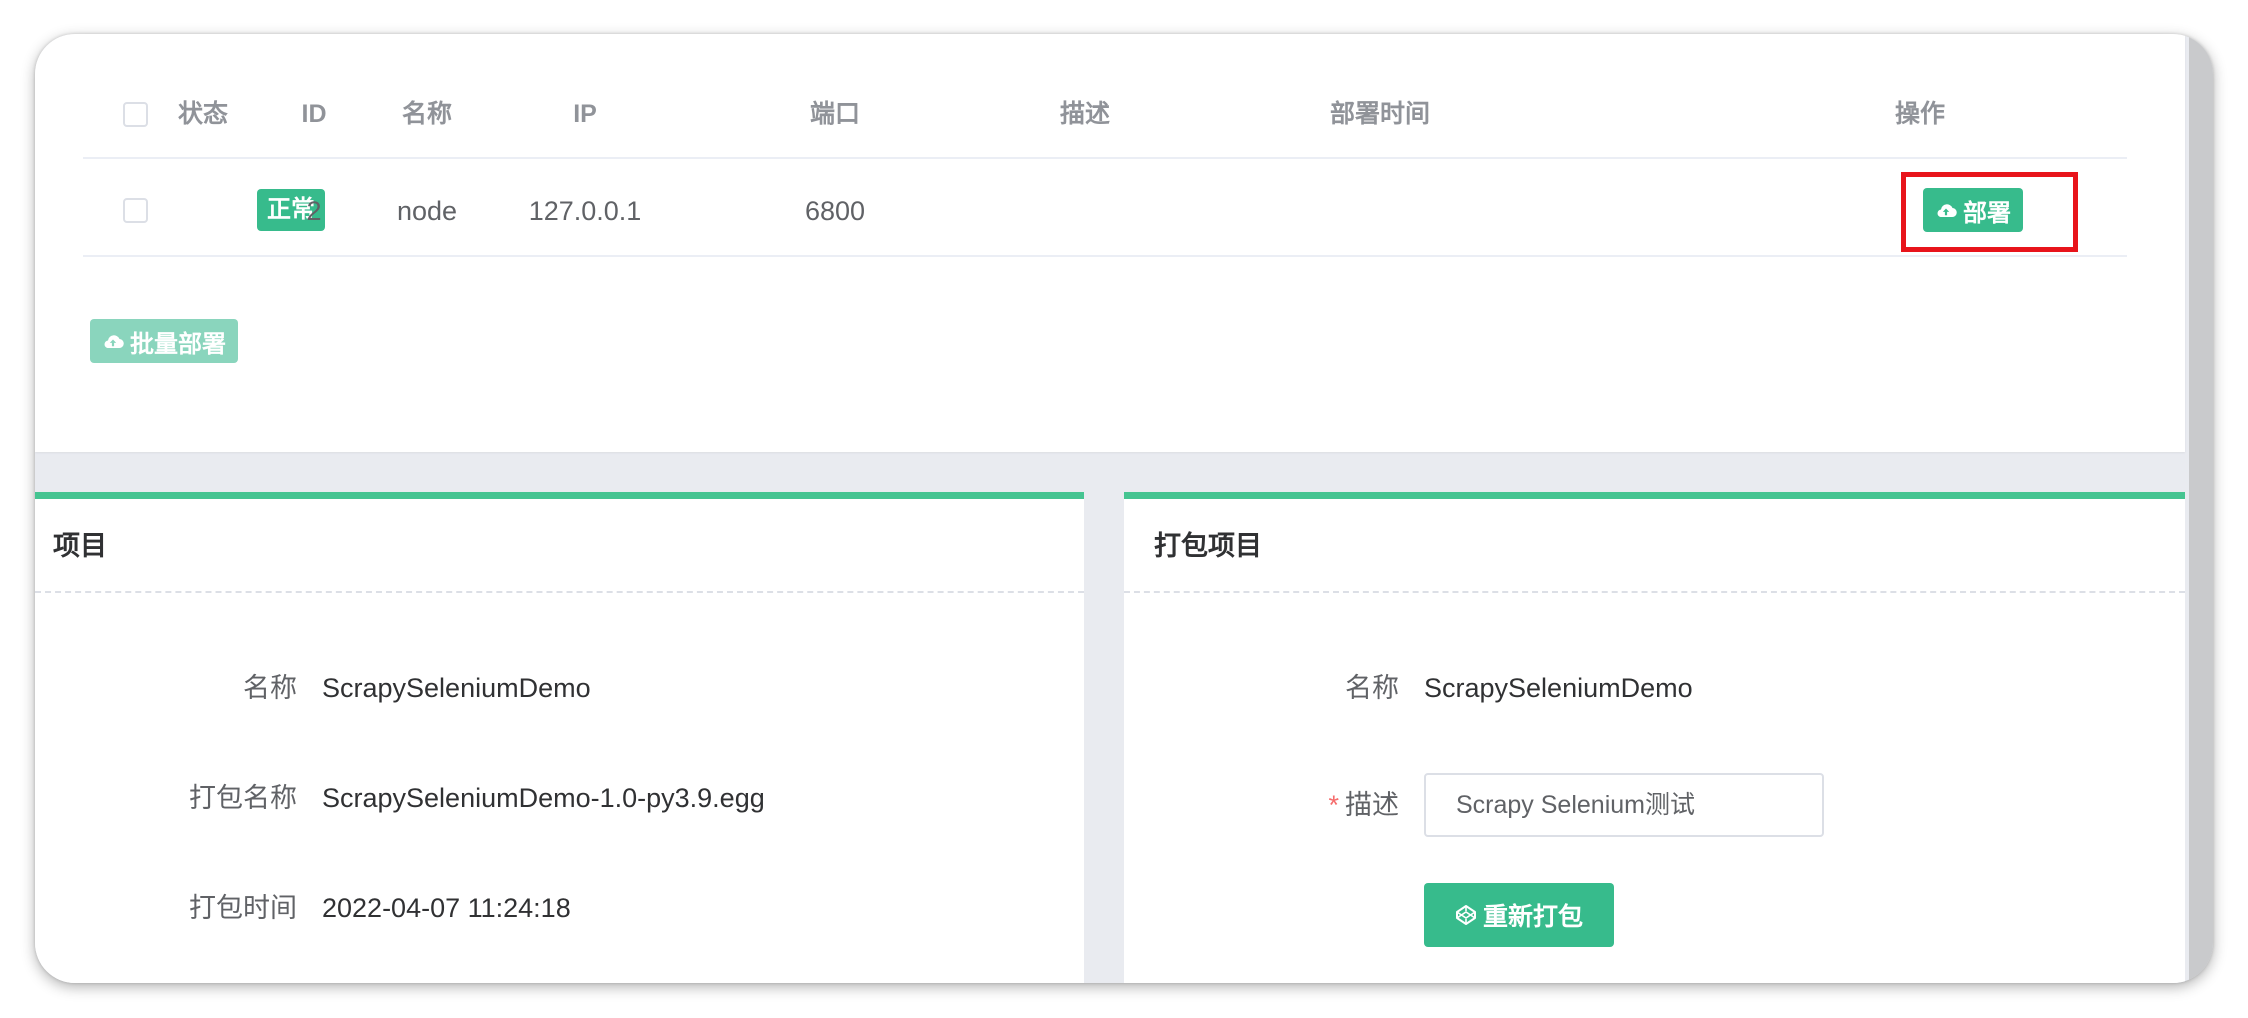  I want to click on row-checkbox, so click(135, 210).